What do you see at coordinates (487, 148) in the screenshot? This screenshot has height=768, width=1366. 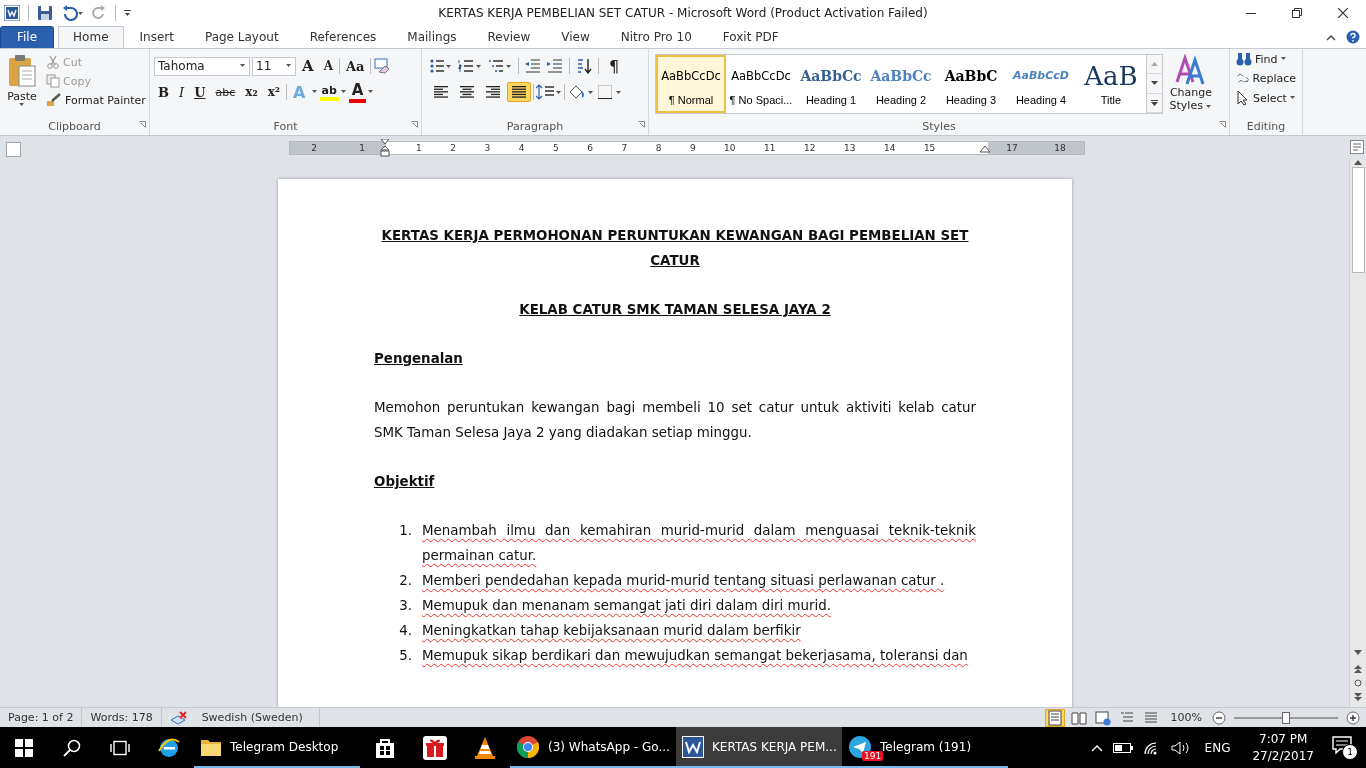 I see `ruler-number: 3` at bounding box center [487, 148].